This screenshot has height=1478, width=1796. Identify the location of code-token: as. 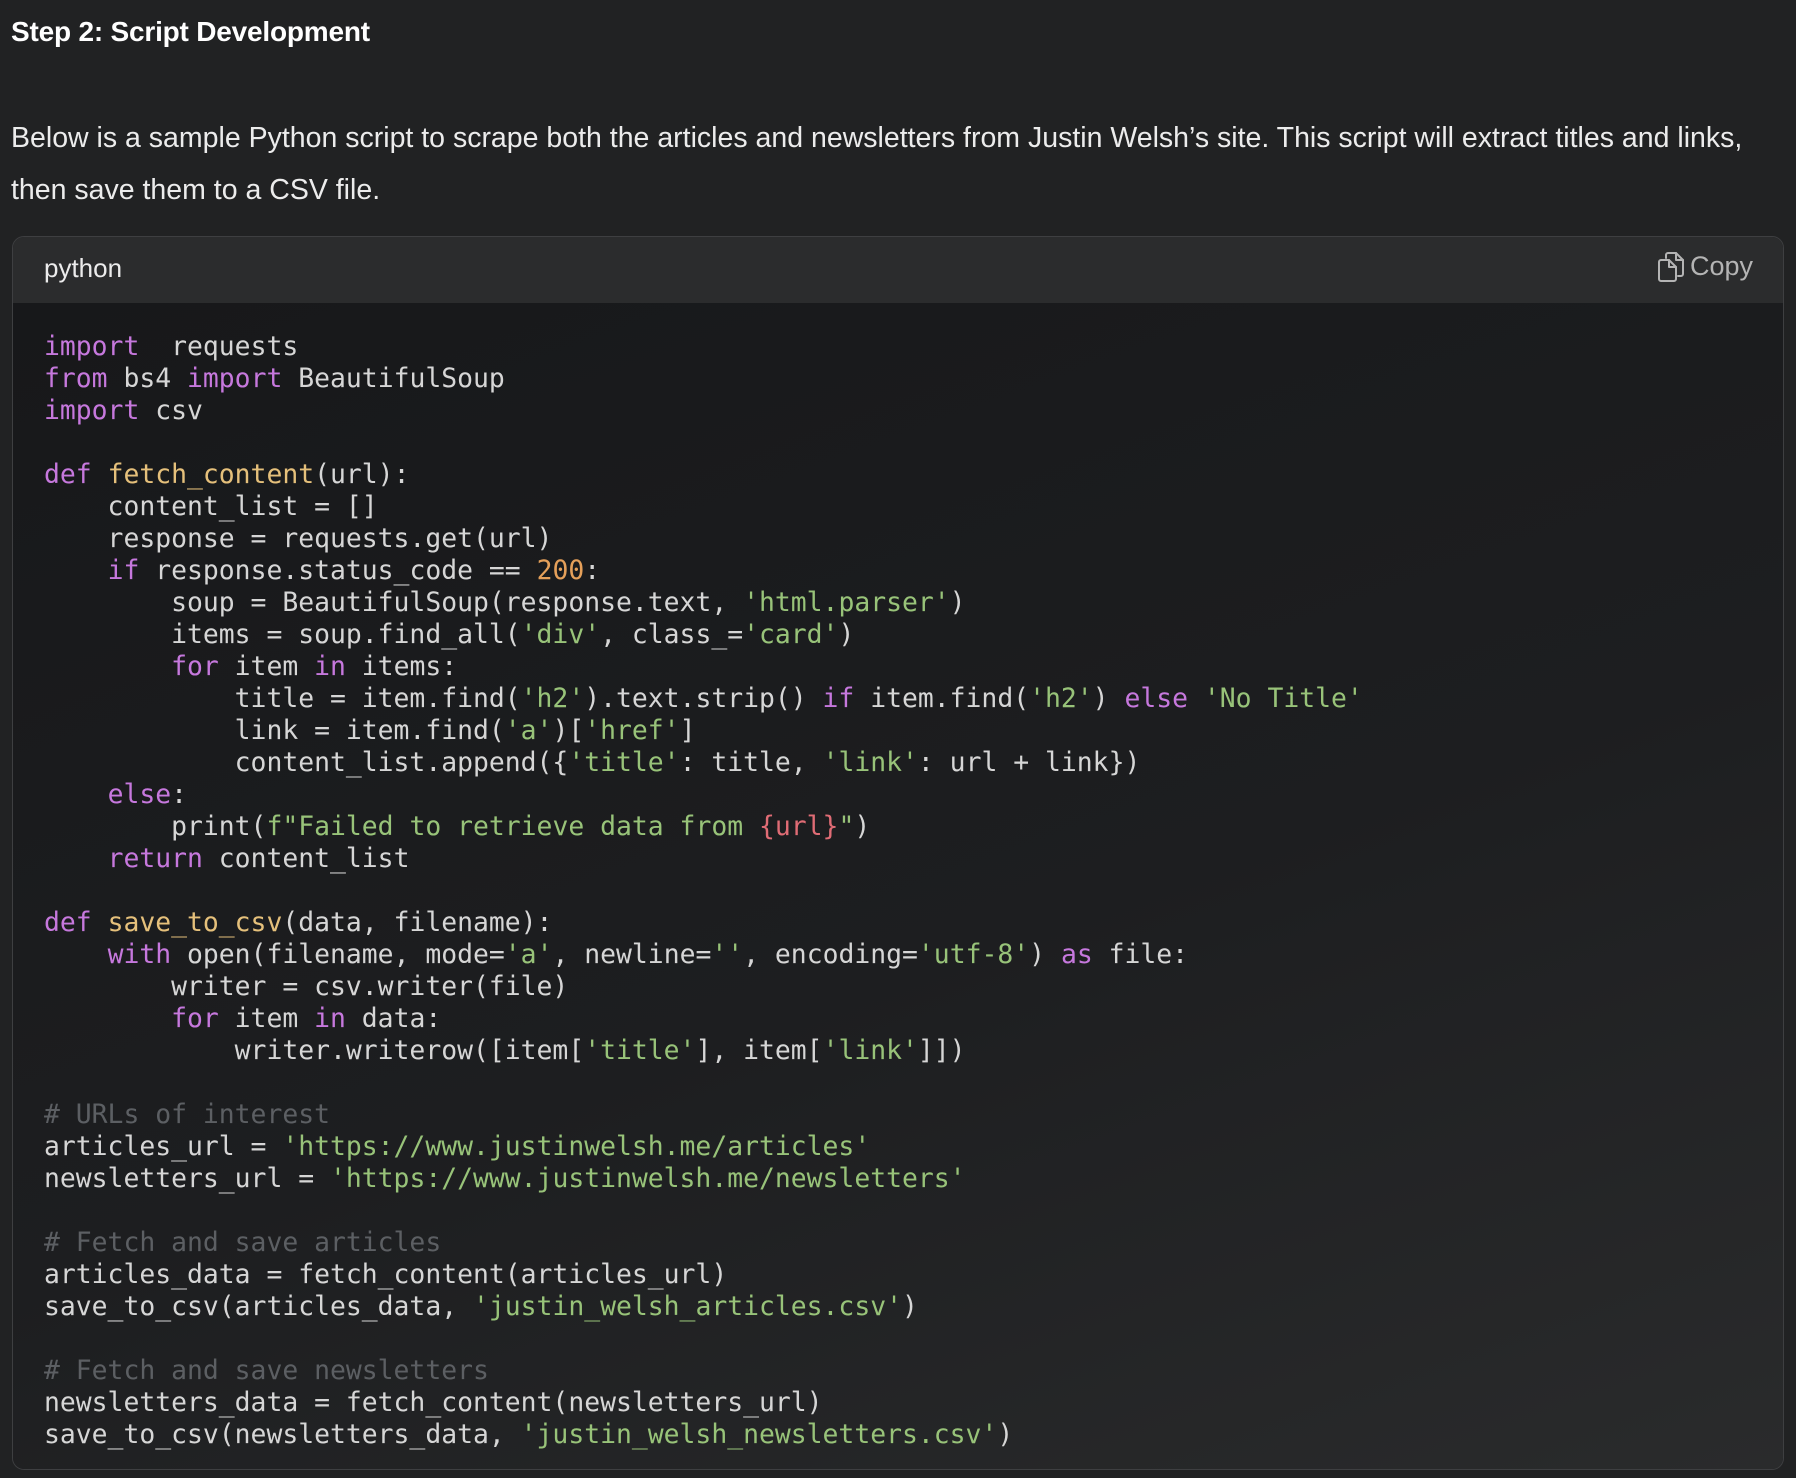
(1076, 954).